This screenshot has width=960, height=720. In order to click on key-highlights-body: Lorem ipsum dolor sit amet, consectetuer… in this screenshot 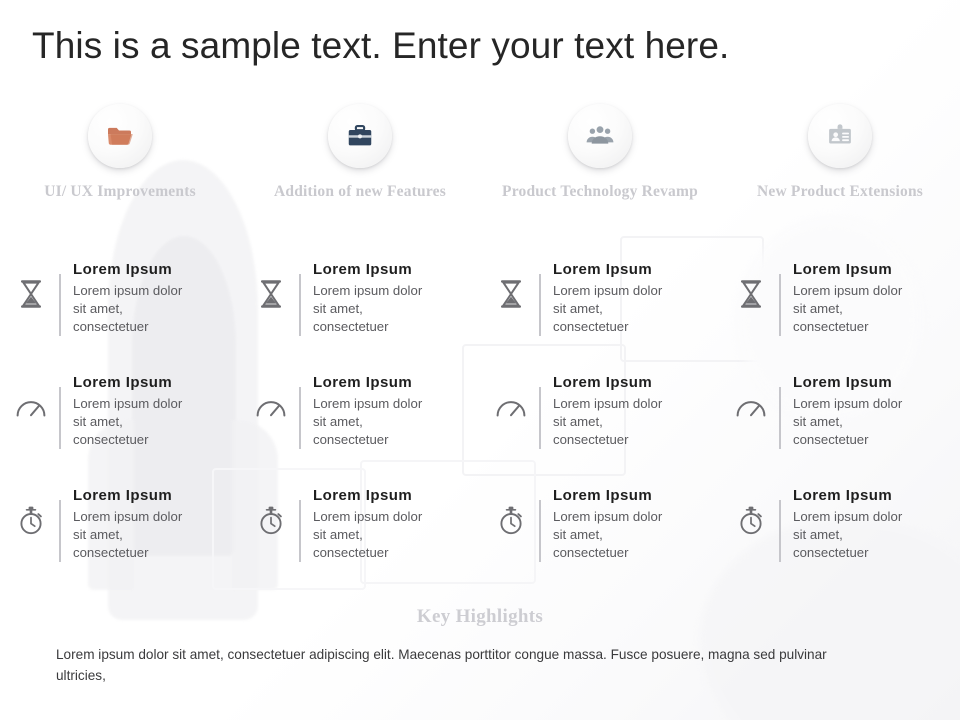, I will do `click(441, 665)`.